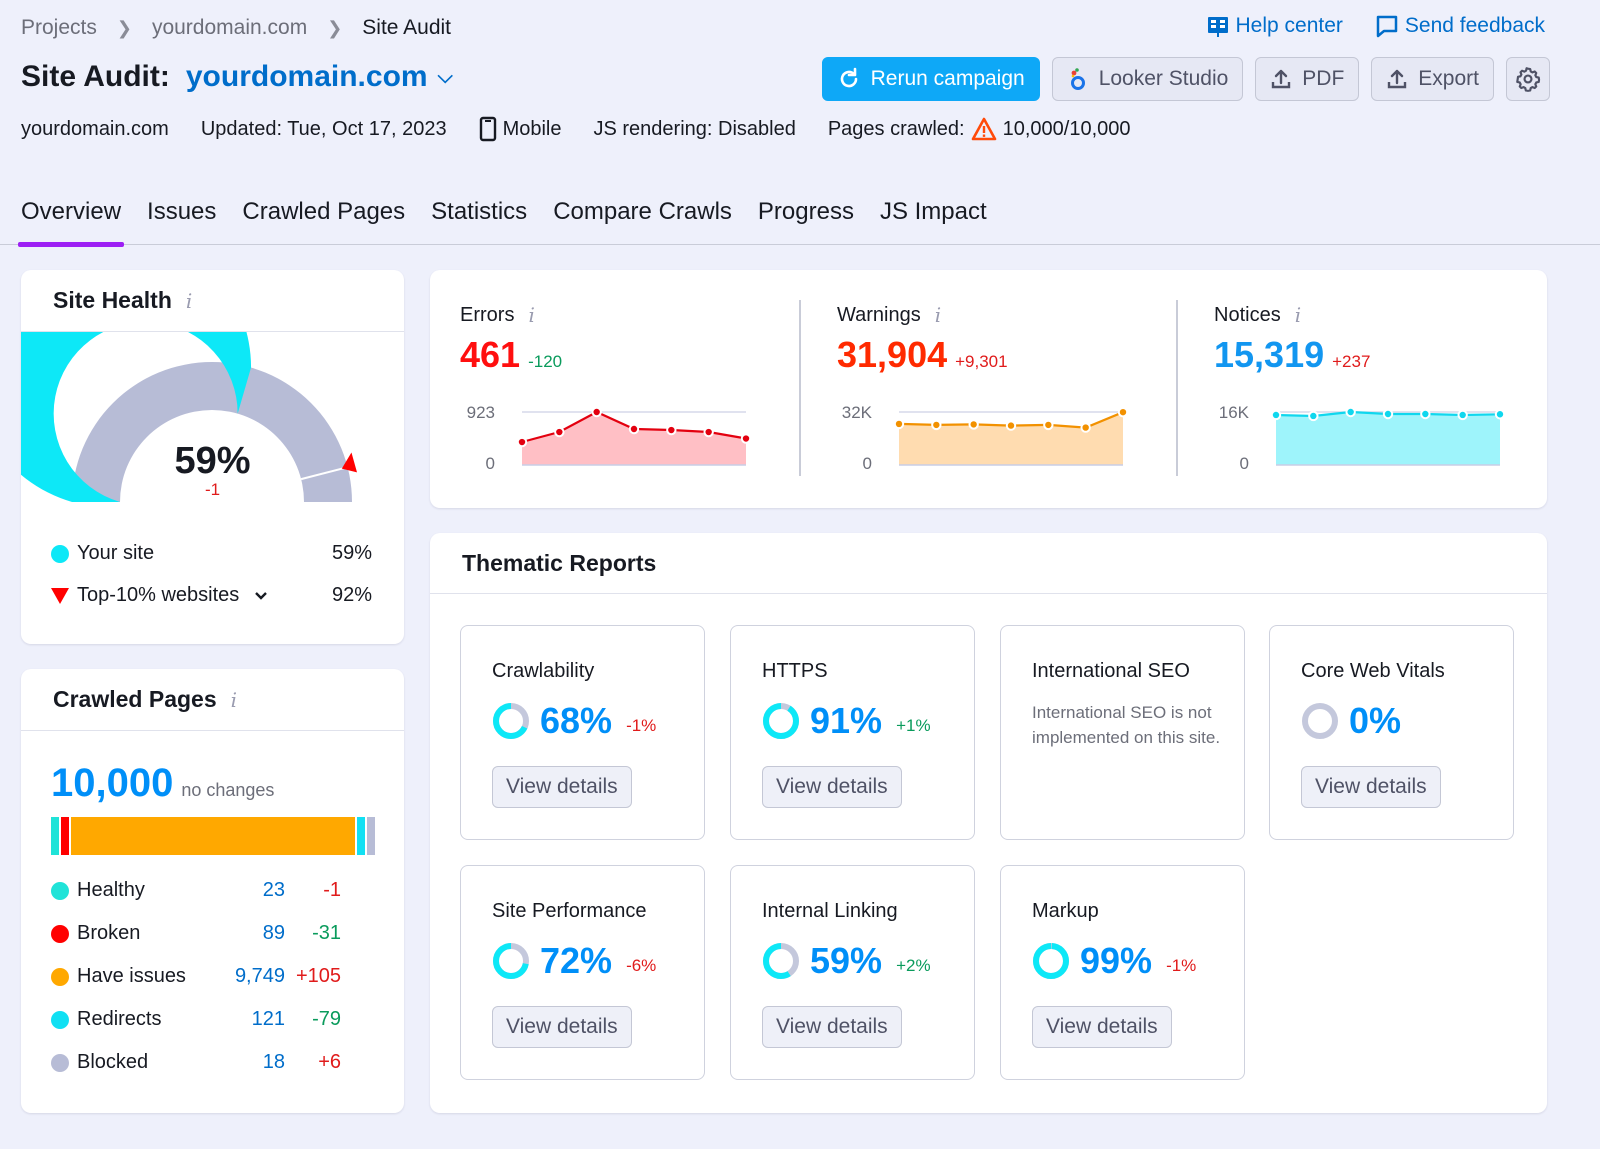 The image size is (1600, 1149). Describe the element at coordinates (1432, 79) in the screenshot. I see `export-button: Export` at that location.